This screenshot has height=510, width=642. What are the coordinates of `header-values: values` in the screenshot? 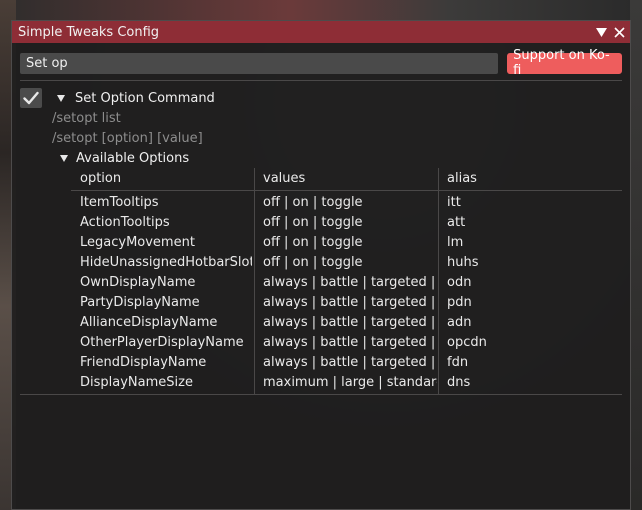 It's located at (284, 178).